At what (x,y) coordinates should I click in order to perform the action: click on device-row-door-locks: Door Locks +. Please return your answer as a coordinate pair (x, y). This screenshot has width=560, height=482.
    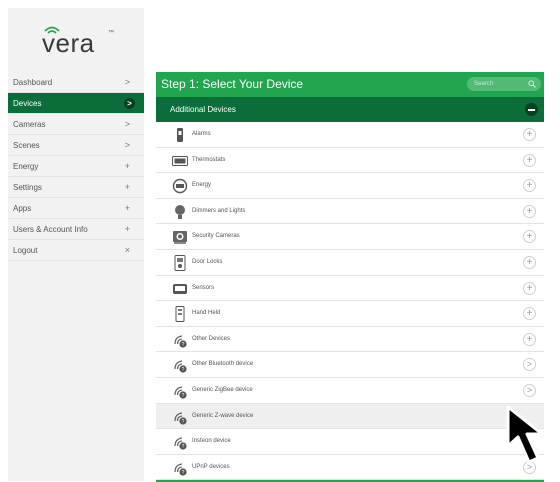
    Looking at the image, I should click on (350, 263).